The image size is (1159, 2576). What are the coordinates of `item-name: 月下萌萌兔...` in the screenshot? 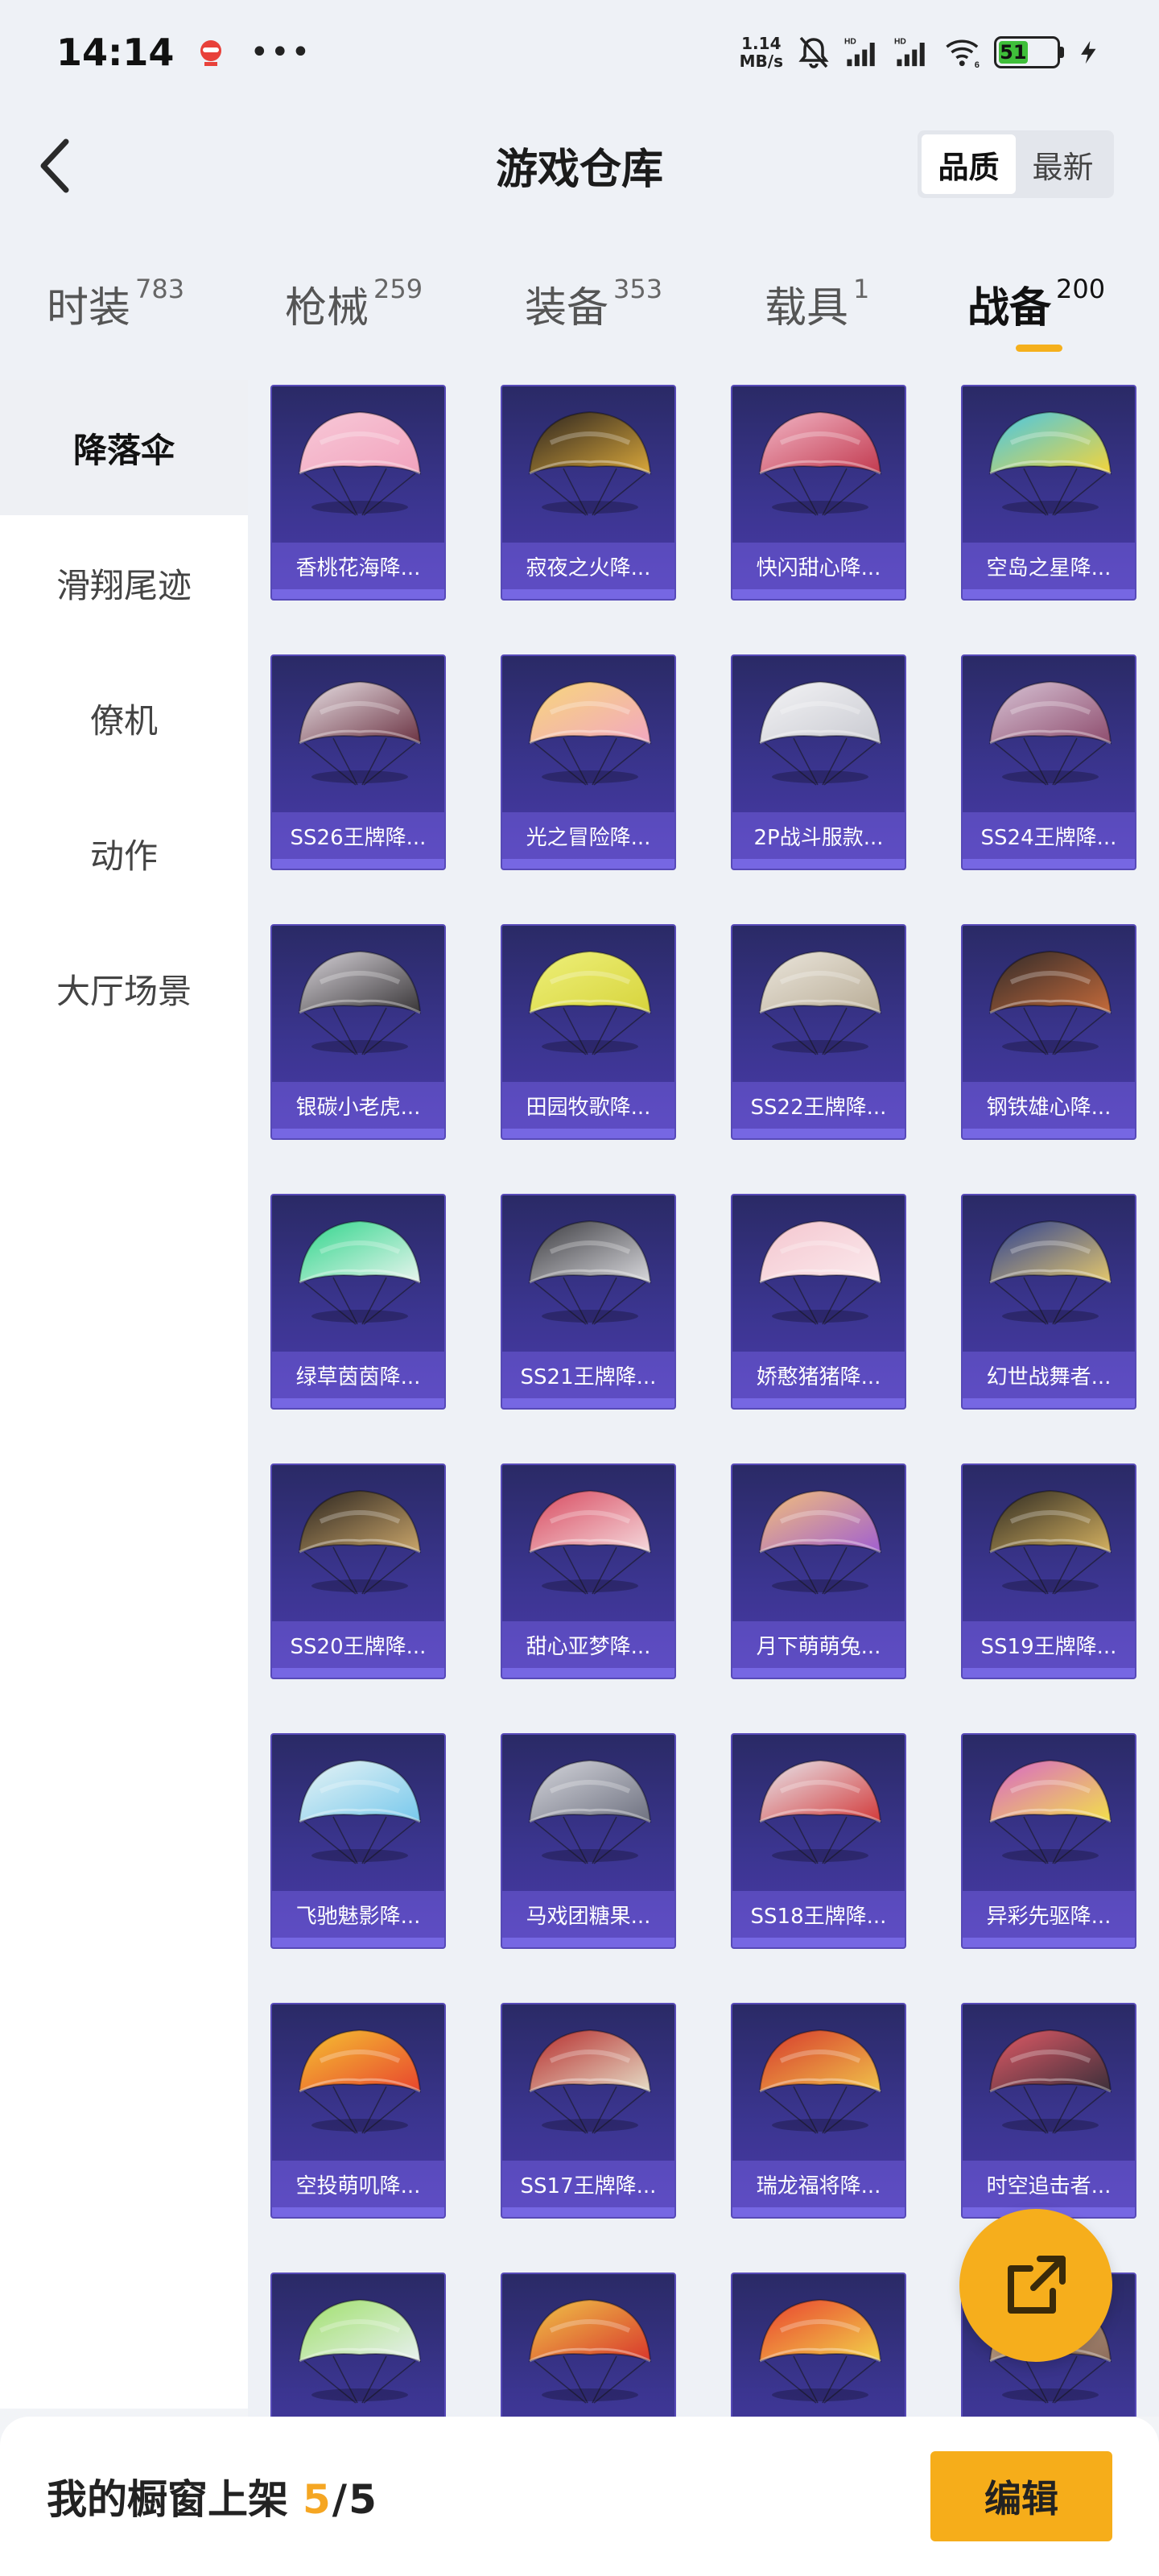 It's located at (818, 1644).